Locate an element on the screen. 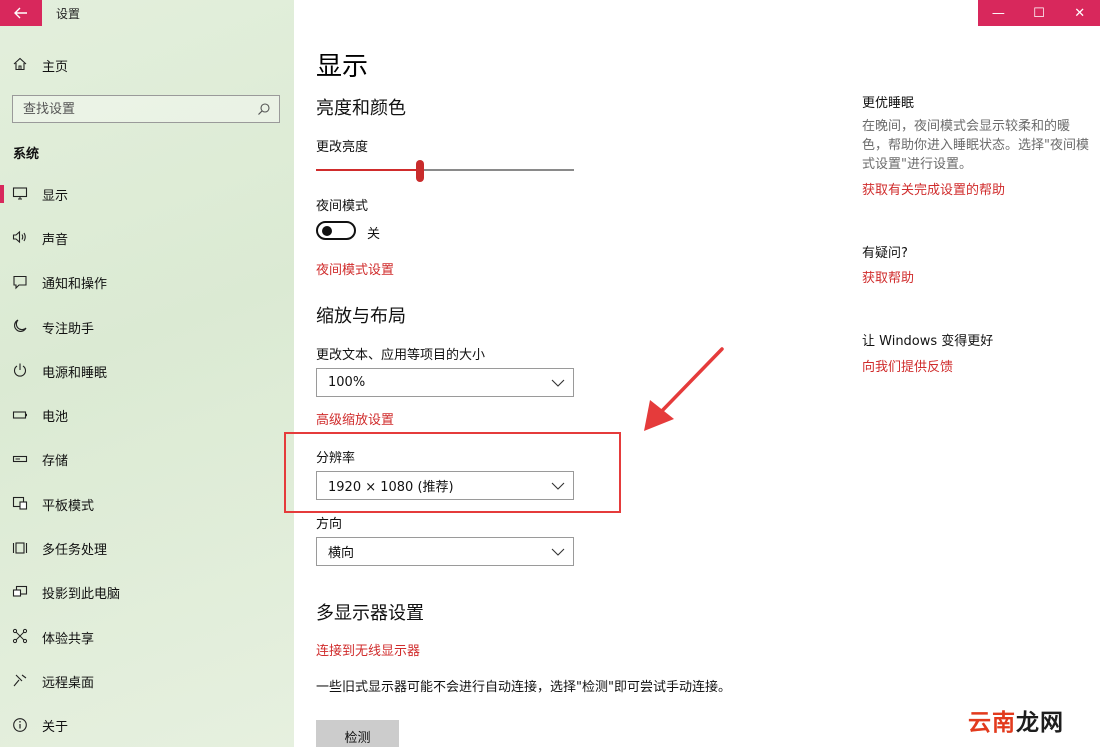  monitor-icon is located at coordinates (21, 194).